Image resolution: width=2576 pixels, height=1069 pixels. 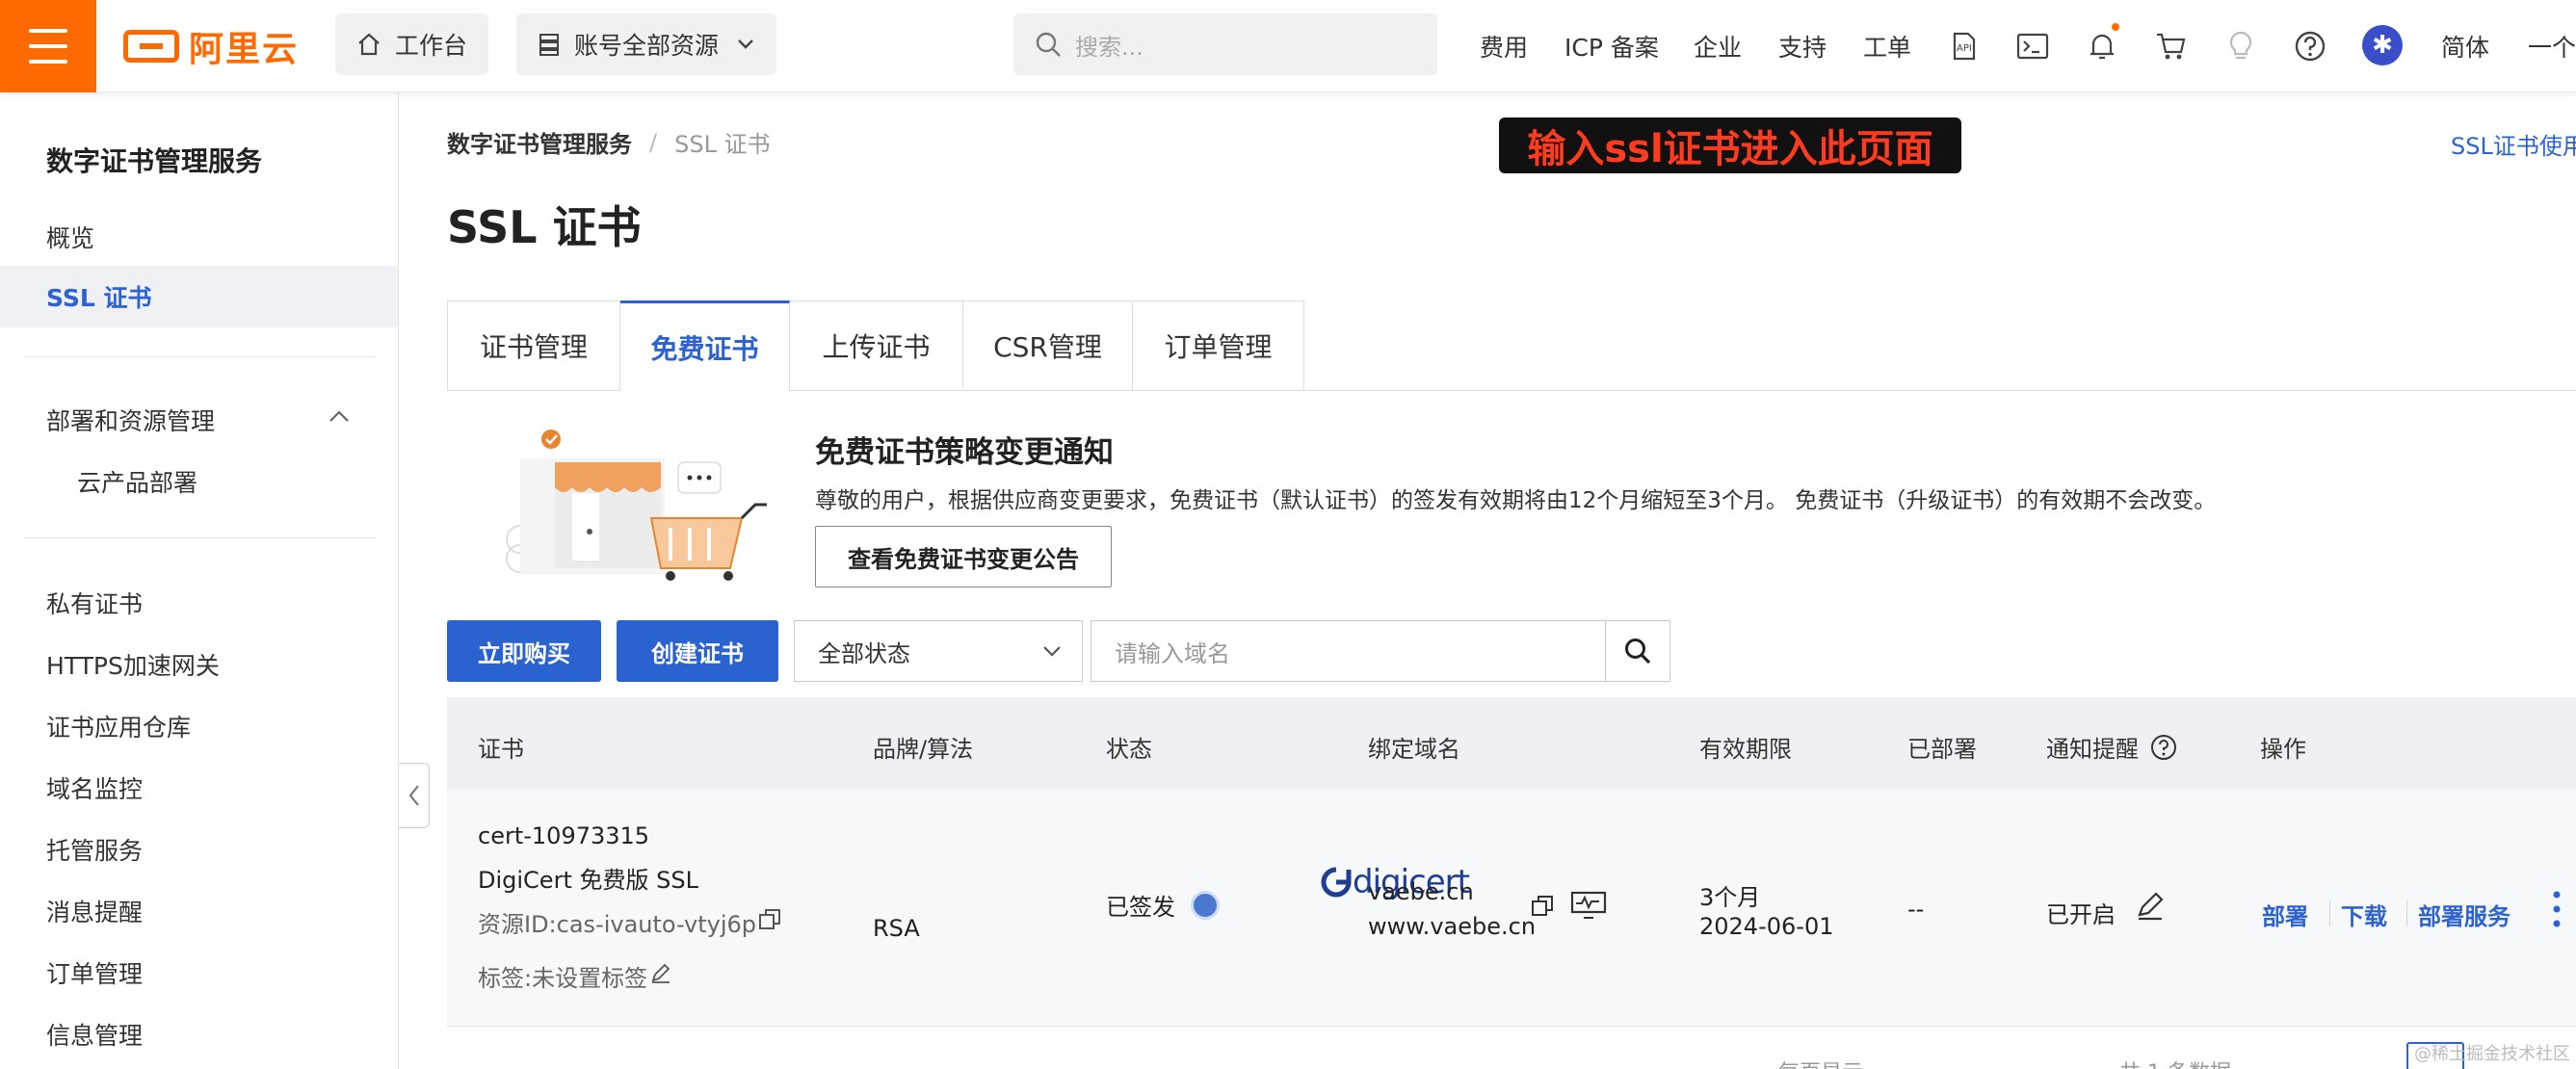 I want to click on sidebar-item-overview: 概览, so click(x=70, y=237).